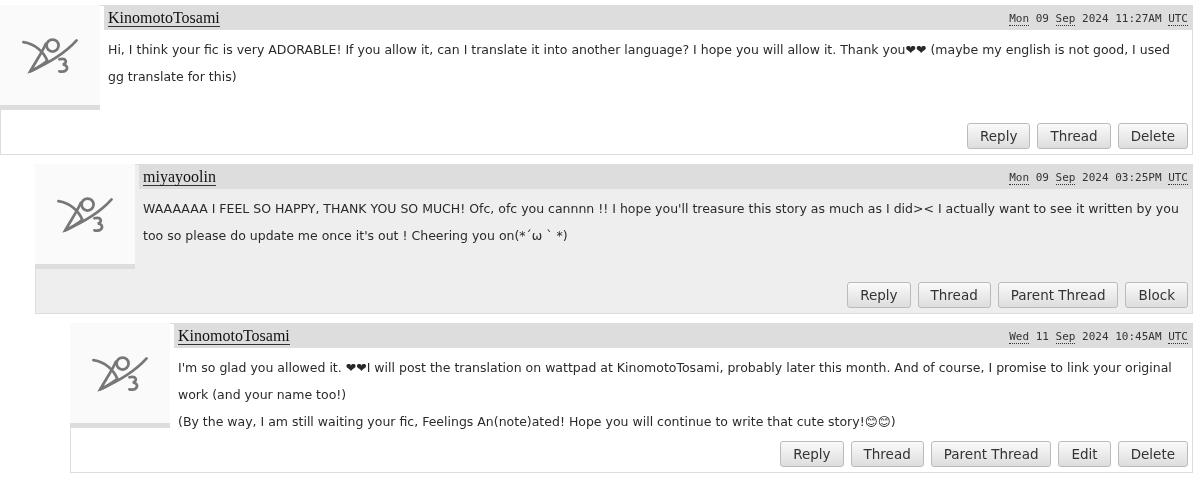 The image size is (1197, 480). Describe the element at coordinates (1156, 295) in the screenshot. I see `action-button: Block` at that location.